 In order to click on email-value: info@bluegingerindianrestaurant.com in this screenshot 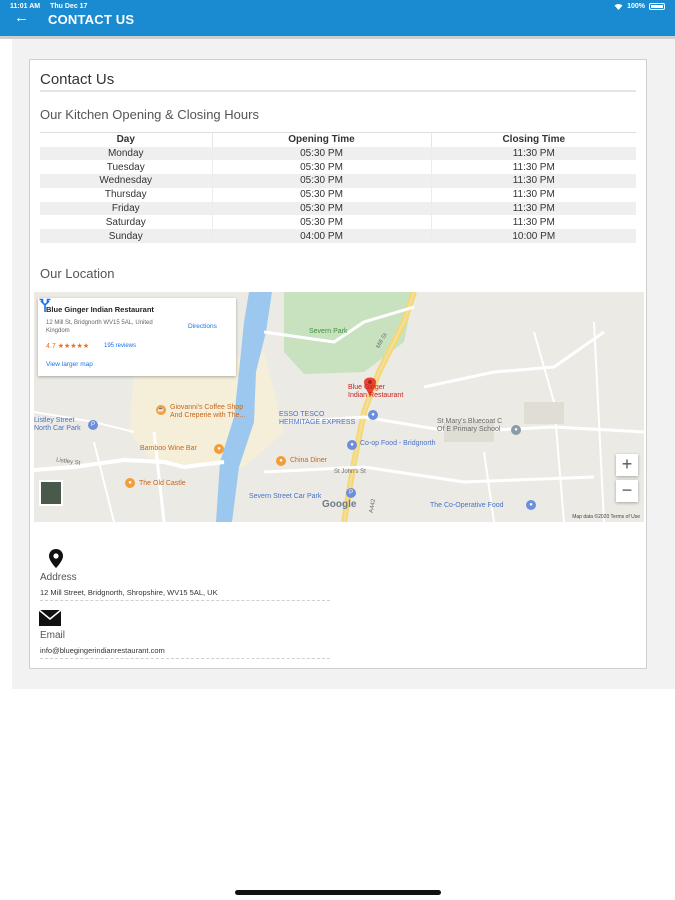, I will do `click(102, 650)`.